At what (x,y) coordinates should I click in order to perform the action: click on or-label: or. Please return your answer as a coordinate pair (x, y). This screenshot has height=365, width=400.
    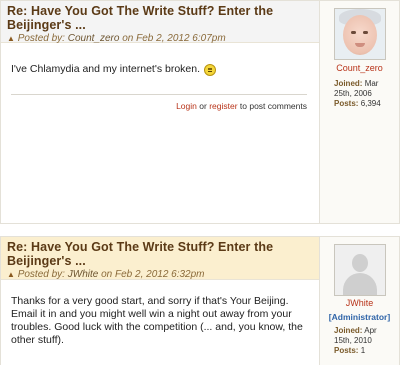
    Looking at the image, I should click on (203, 106).